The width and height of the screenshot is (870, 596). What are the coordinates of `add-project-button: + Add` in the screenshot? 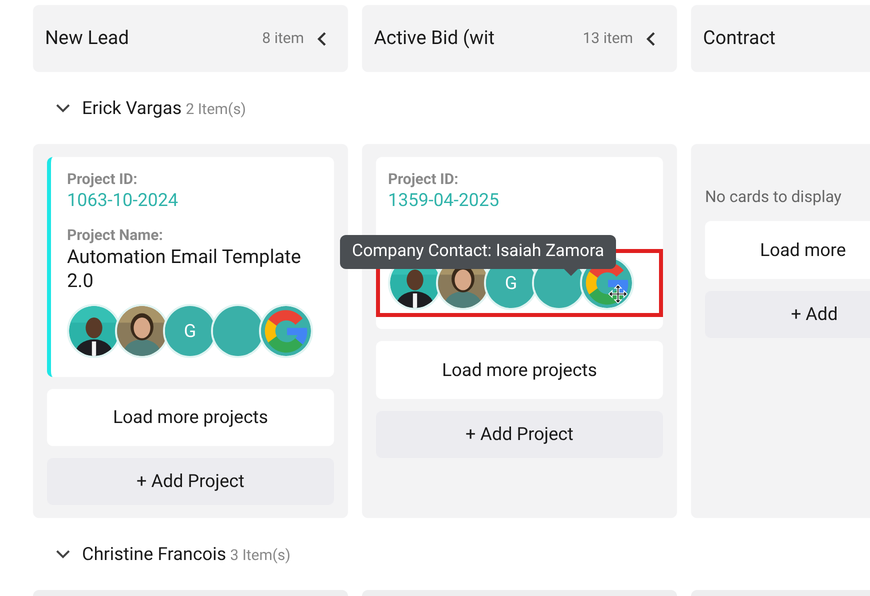 It's located at (787, 314).